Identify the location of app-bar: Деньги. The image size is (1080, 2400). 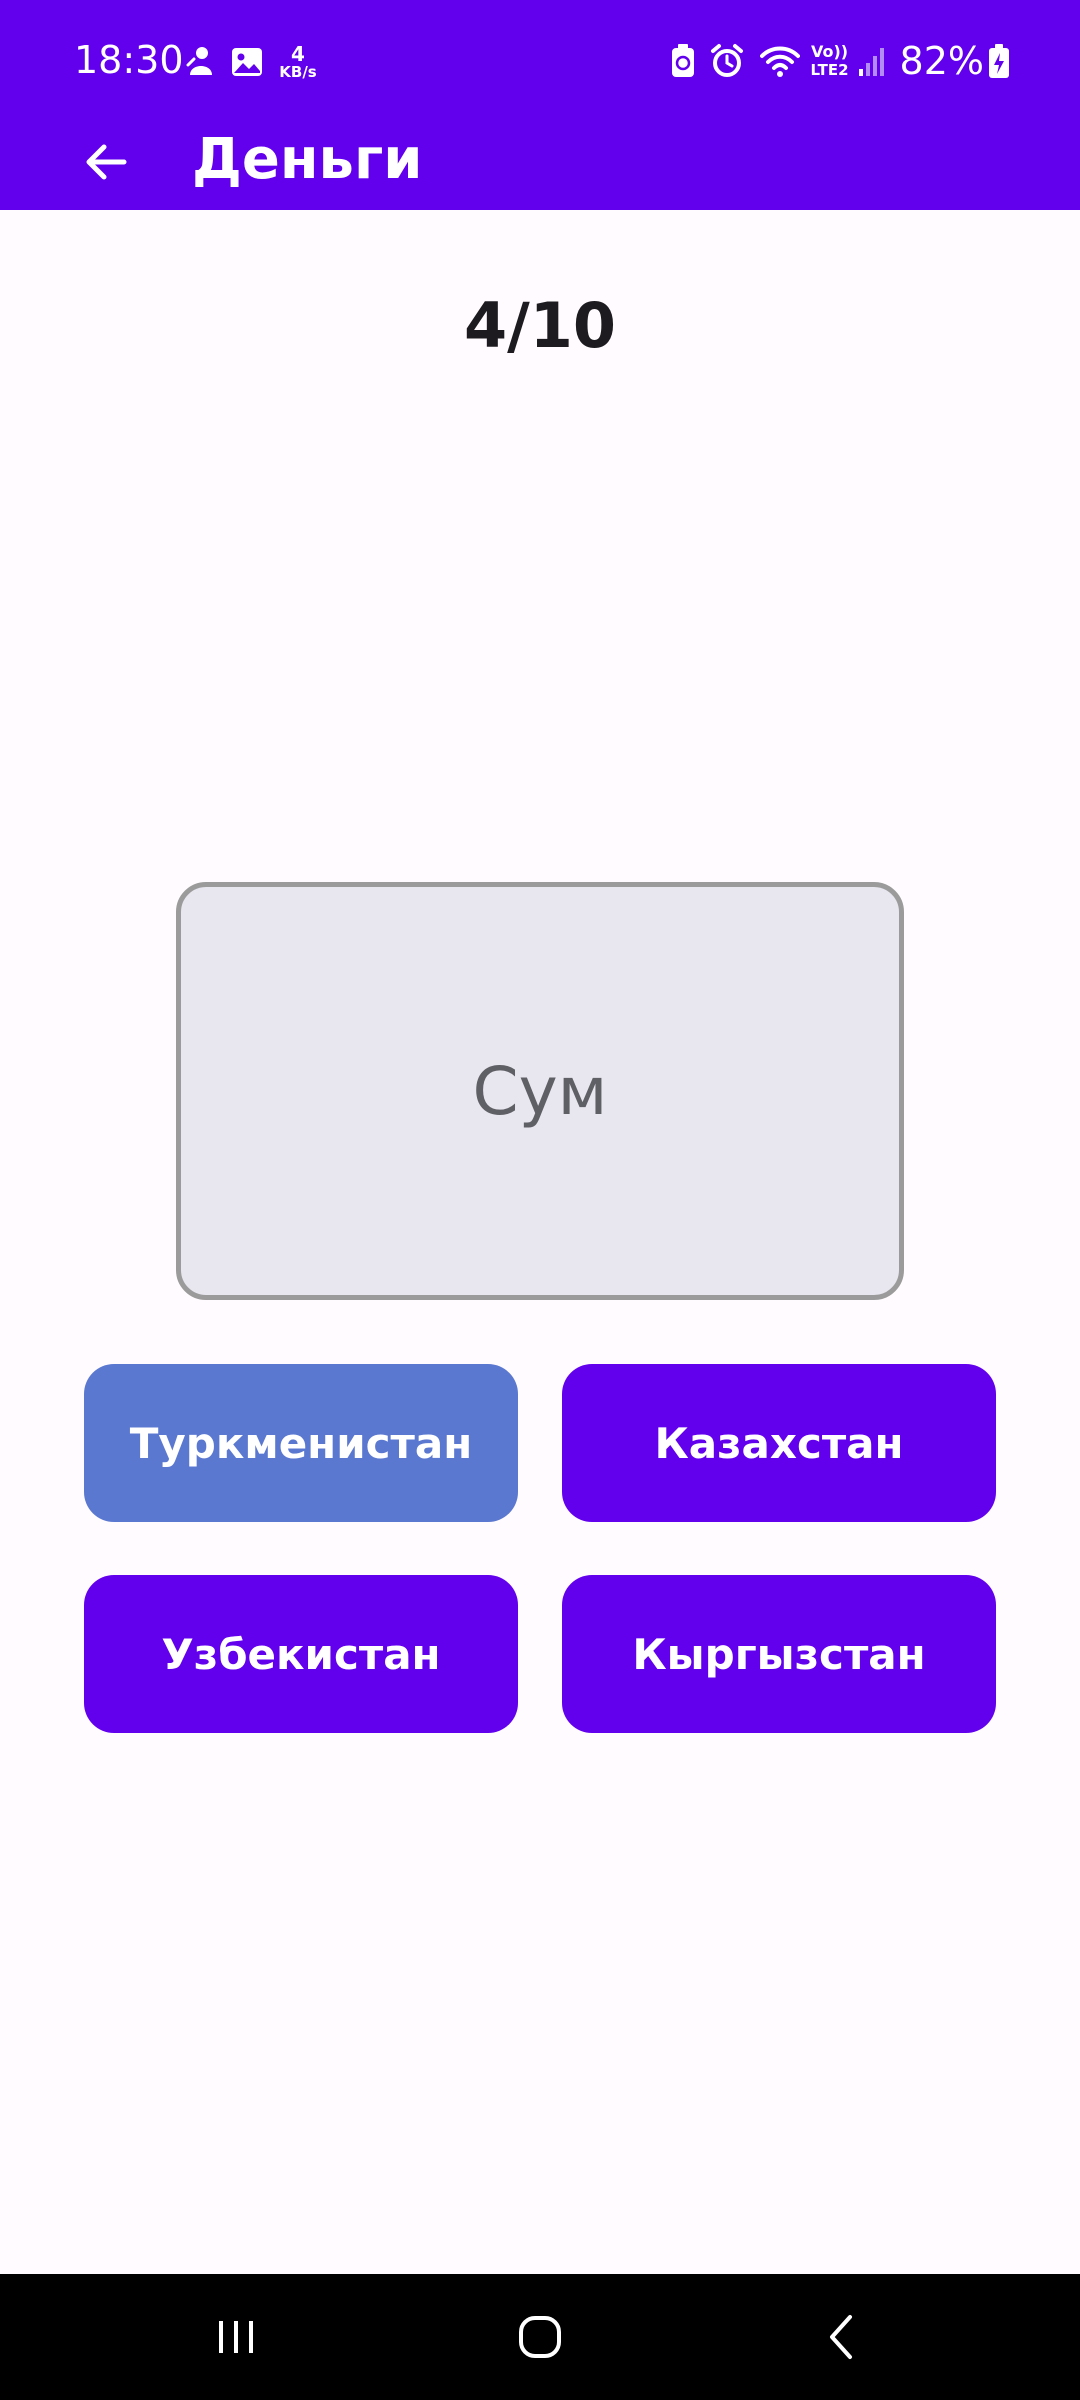
(540, 160).